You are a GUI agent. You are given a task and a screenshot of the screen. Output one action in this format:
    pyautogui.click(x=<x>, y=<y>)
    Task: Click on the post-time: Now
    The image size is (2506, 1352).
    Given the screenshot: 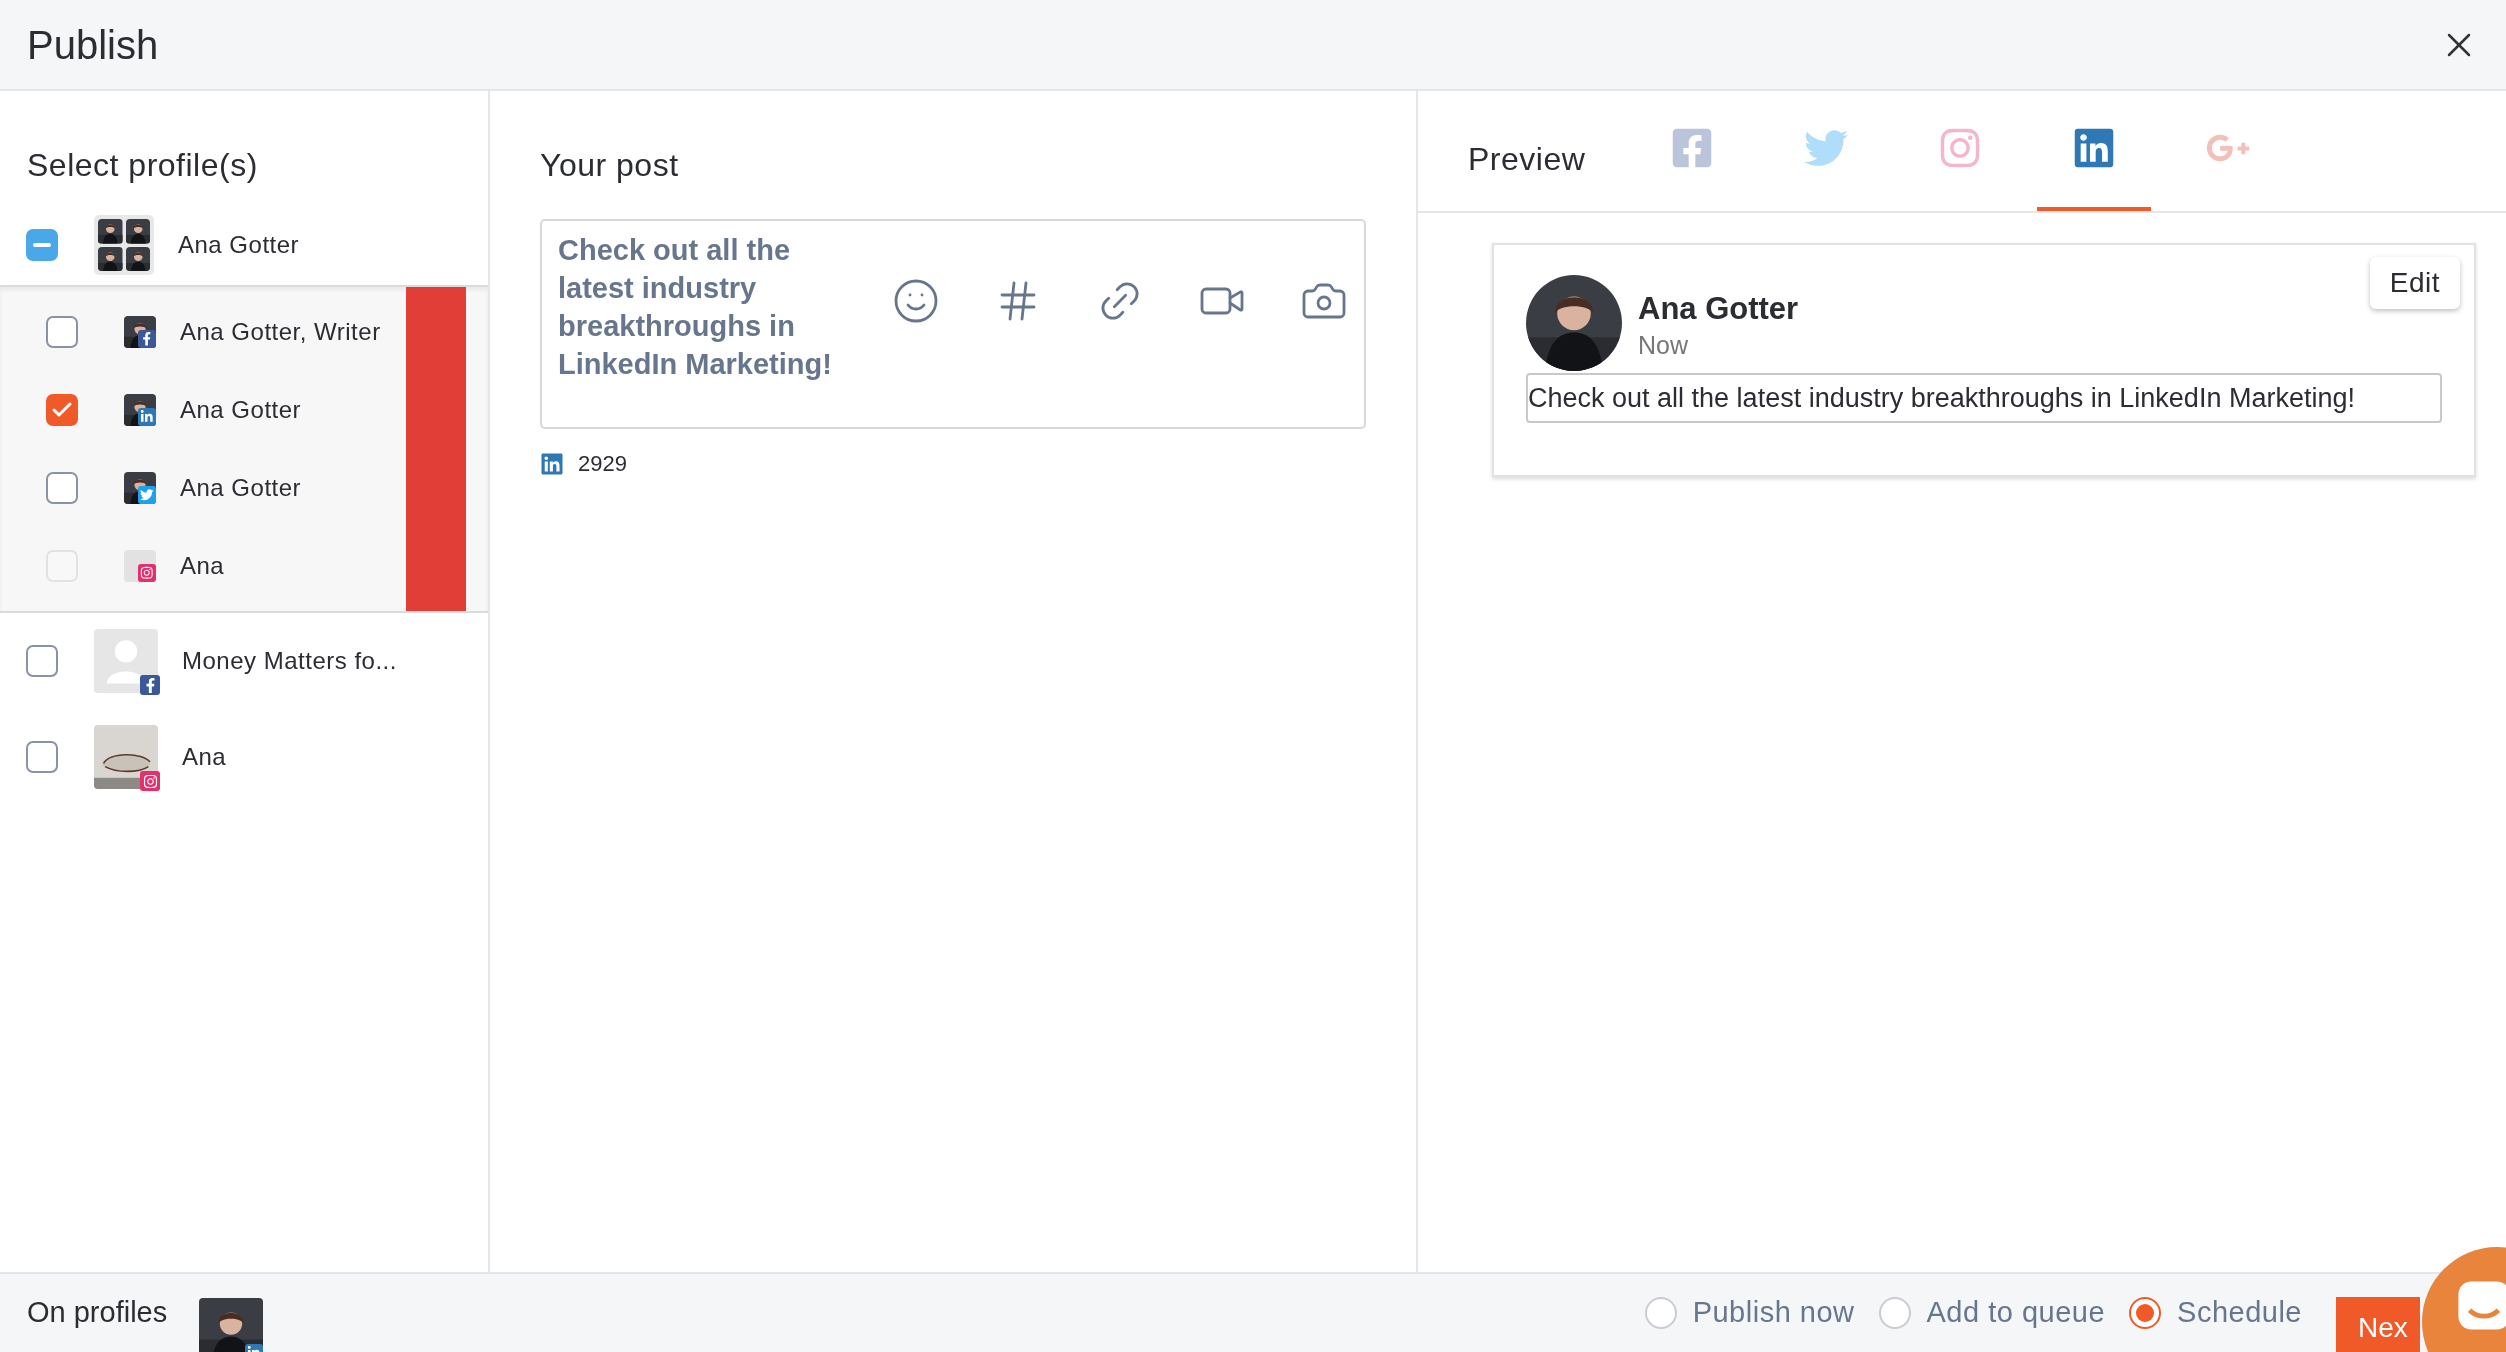 What is the action you would take?
    pyautogui.click(x=1663, y=346)
    